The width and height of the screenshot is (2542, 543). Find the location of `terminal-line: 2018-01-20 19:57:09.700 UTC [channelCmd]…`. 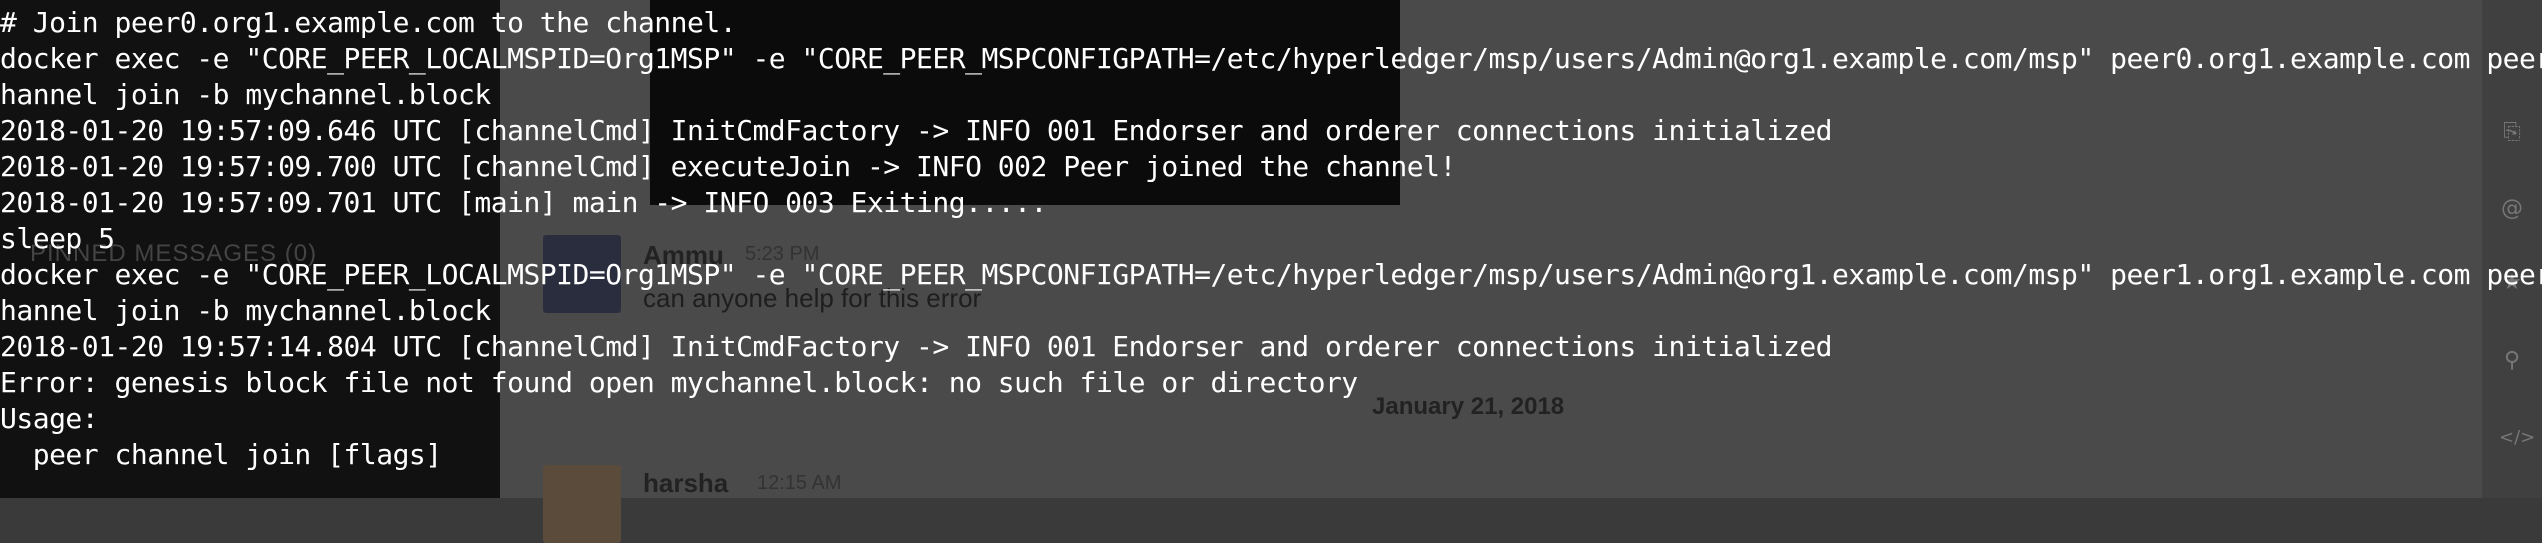

terminal-line: 2018-01-20 19:57:09.700 UTC [channelCmd]… is located at coordinates (728, 166).